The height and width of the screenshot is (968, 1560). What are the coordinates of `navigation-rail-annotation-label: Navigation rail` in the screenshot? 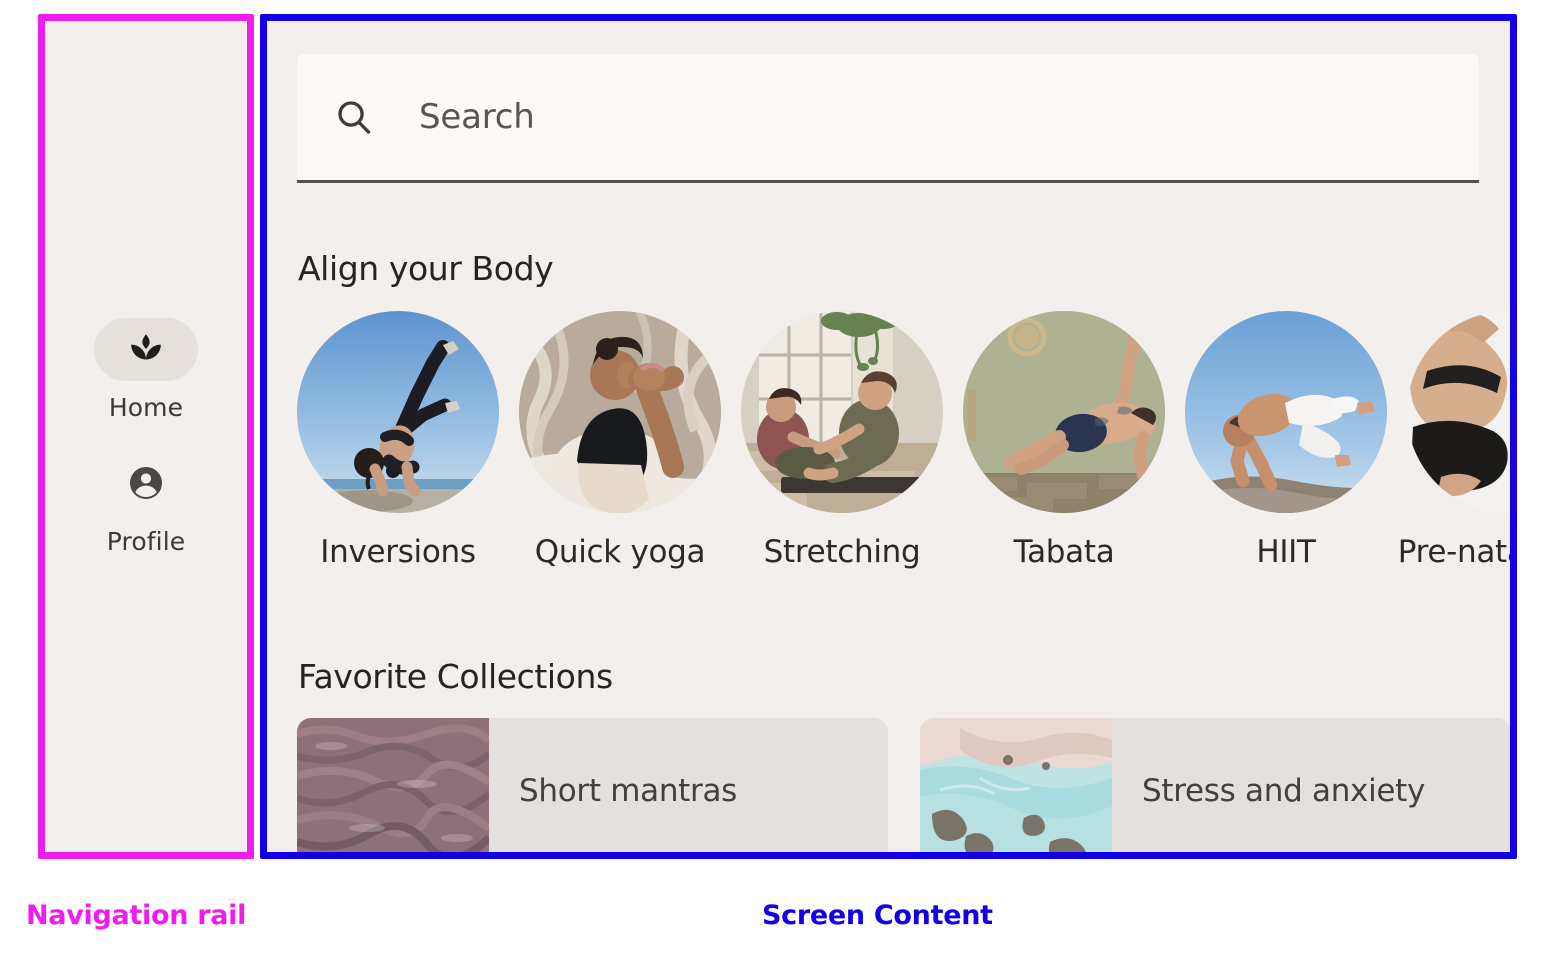 It's located at (136, 915).